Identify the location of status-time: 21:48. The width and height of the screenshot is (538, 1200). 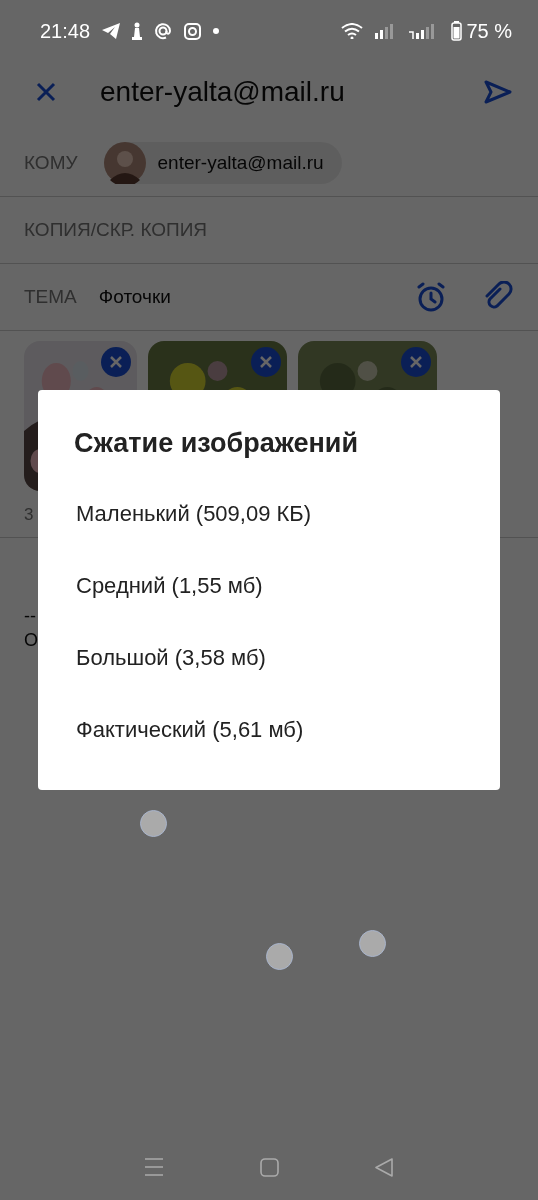
(65, 31).